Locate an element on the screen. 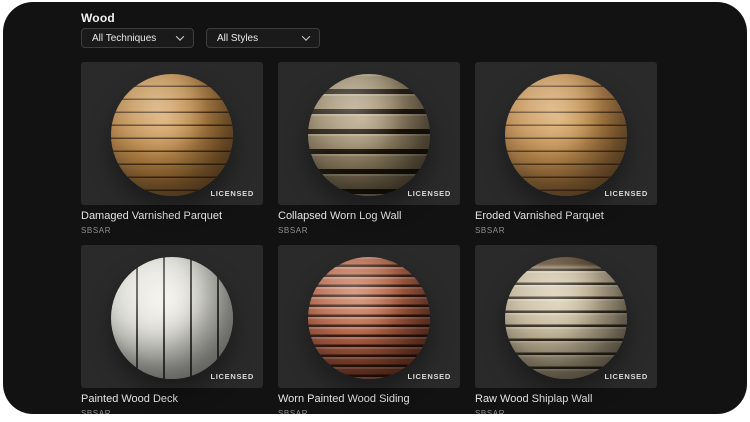  styles-dropdown-label: All Styles is located at coordinates (238, 38).